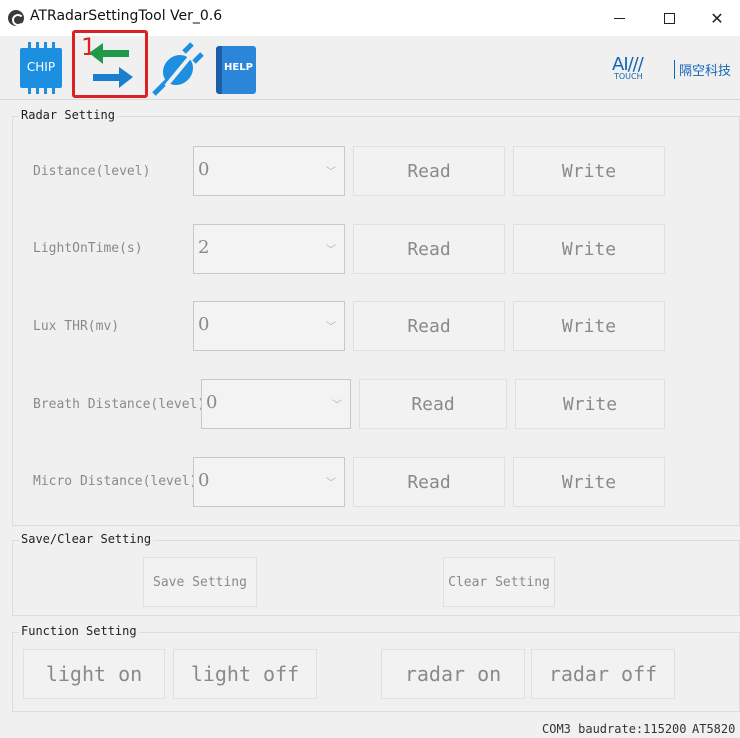  I want to click on status-model: AT5820, so click(714, 729).